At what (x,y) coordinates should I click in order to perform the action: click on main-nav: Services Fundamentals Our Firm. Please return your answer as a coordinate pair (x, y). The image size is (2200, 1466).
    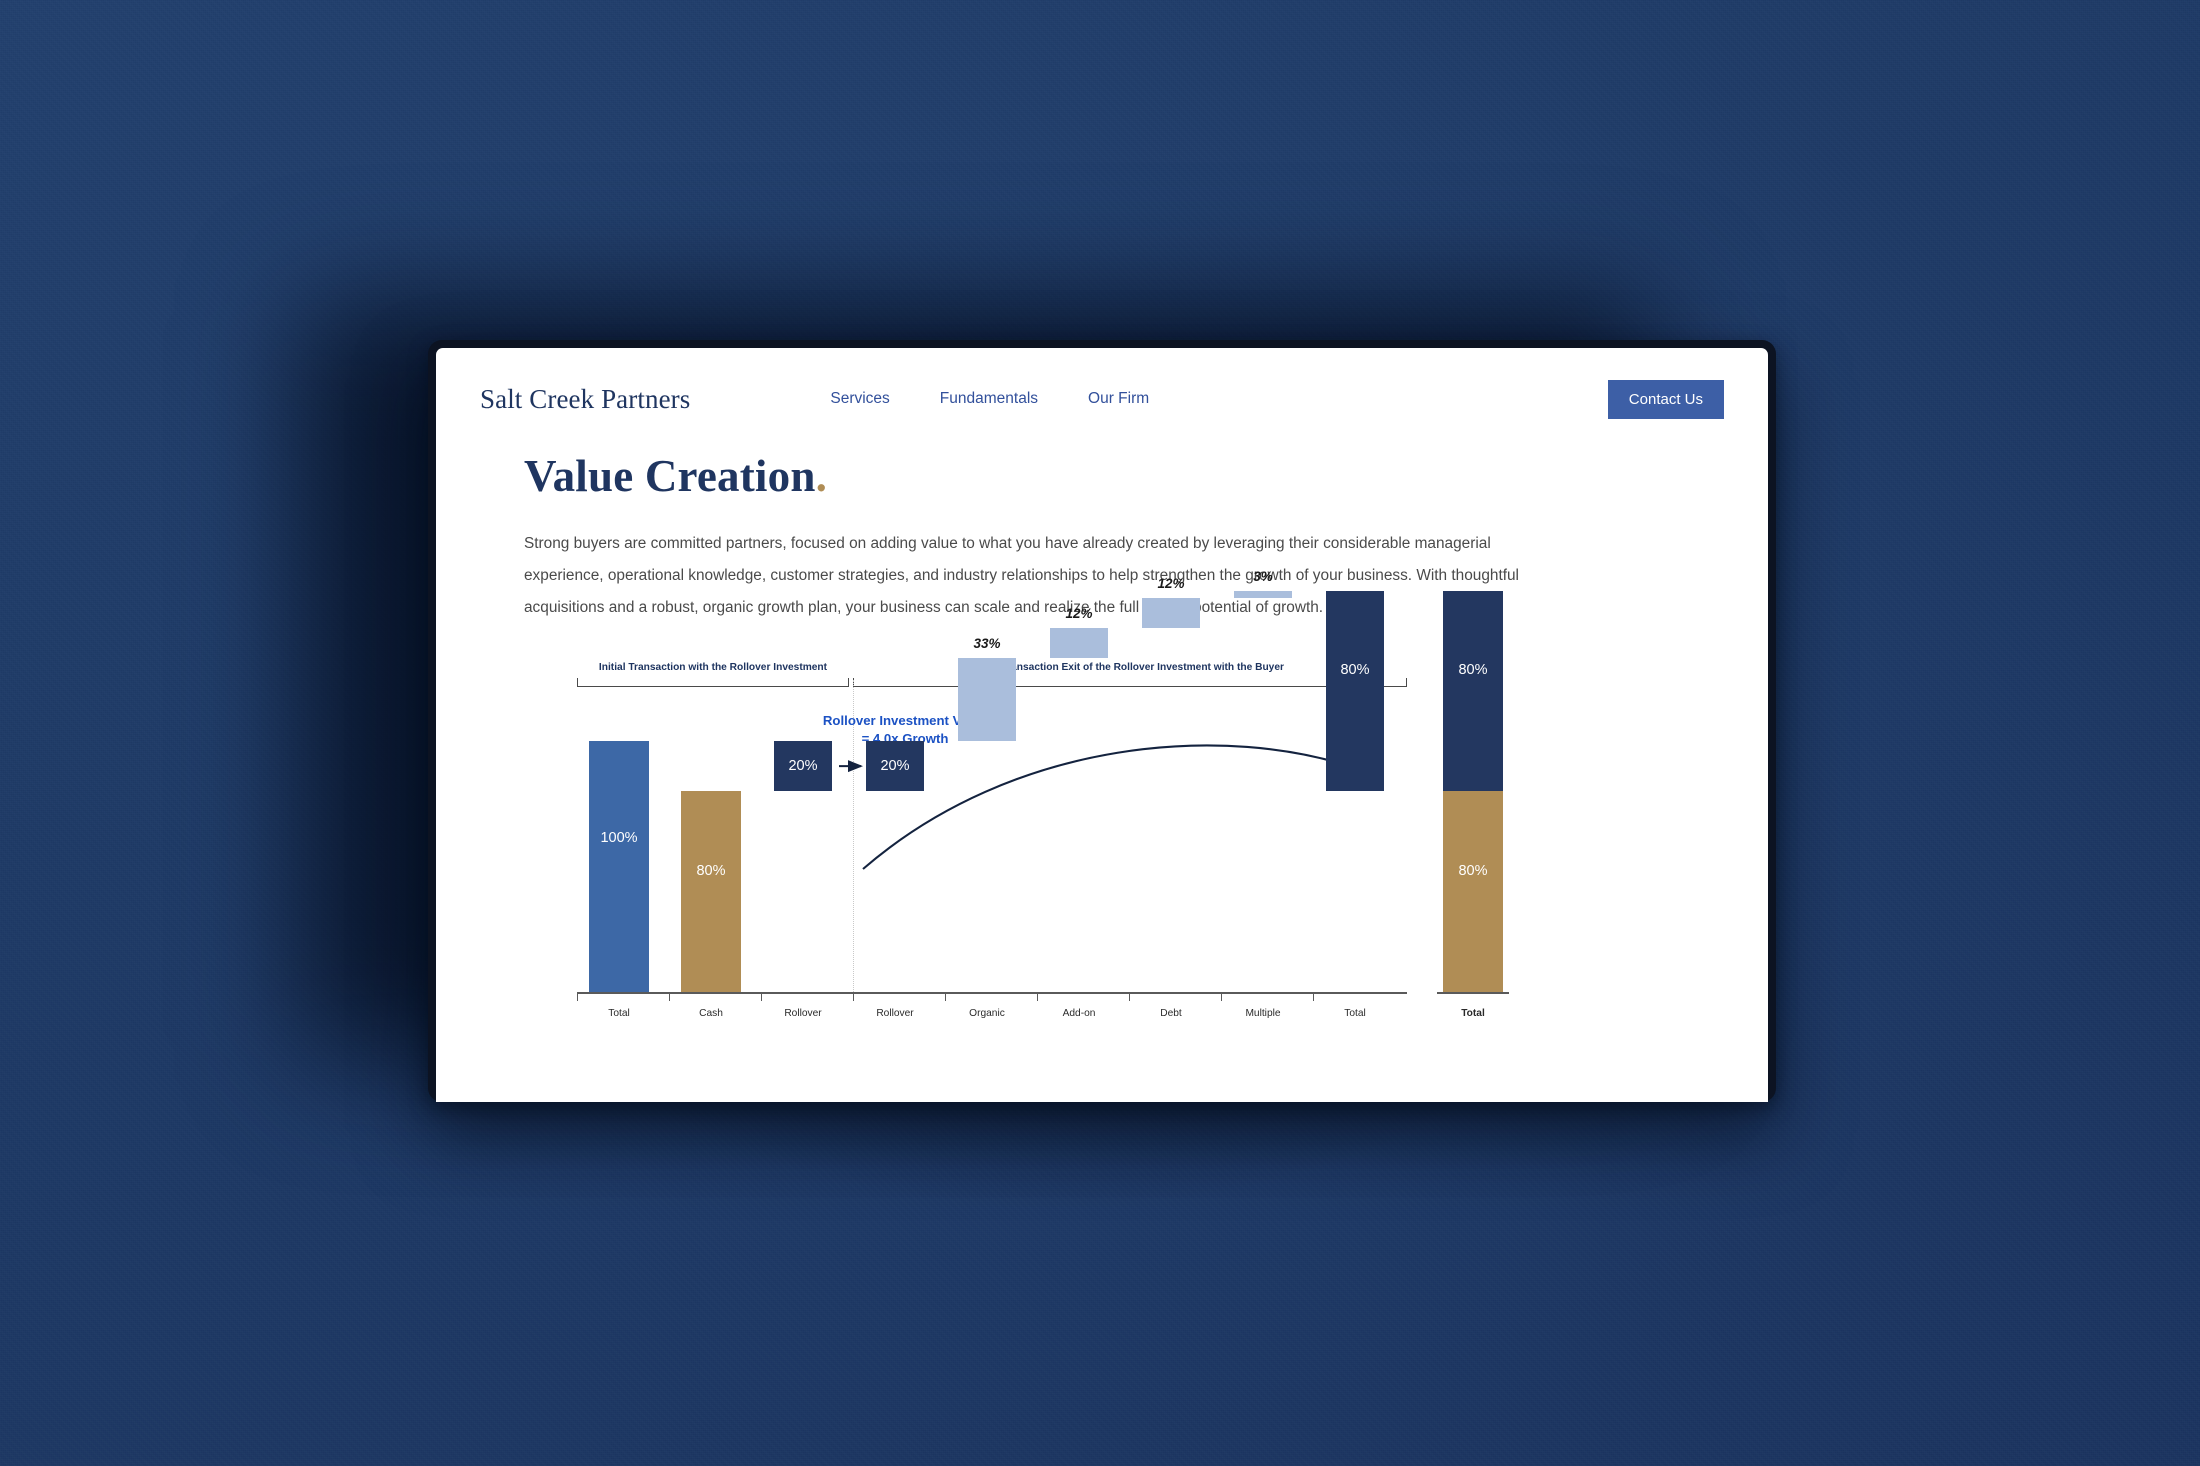
    Looking at the image, I should click on (989, 399).